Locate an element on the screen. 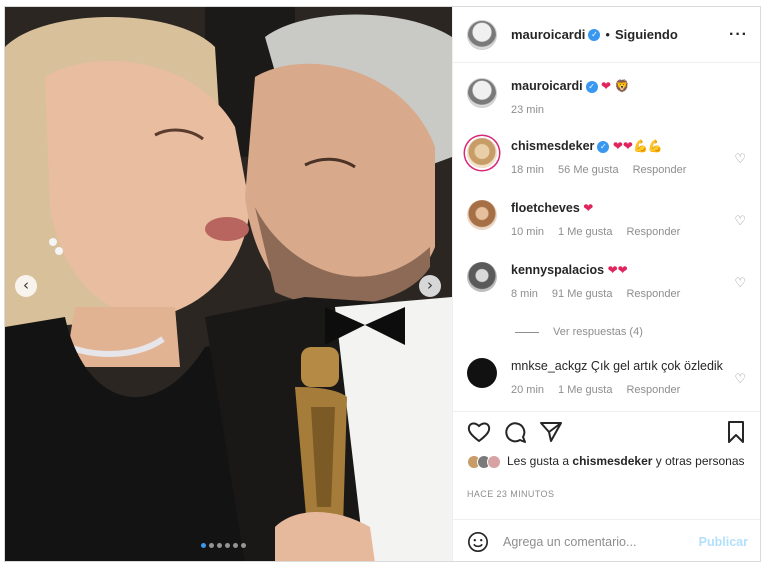  caption-time: 23 min is located at coordinates (527, 110).